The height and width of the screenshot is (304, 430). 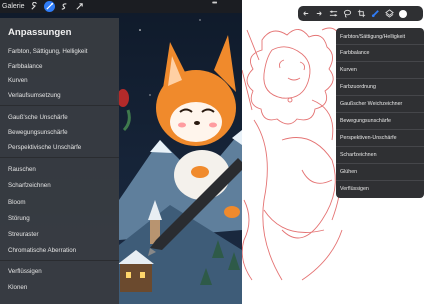 What do you see at coordinates (19, 218) in the screenshot?
I see `menu-item-glitch: Störung` at bounding box center [19, 218].